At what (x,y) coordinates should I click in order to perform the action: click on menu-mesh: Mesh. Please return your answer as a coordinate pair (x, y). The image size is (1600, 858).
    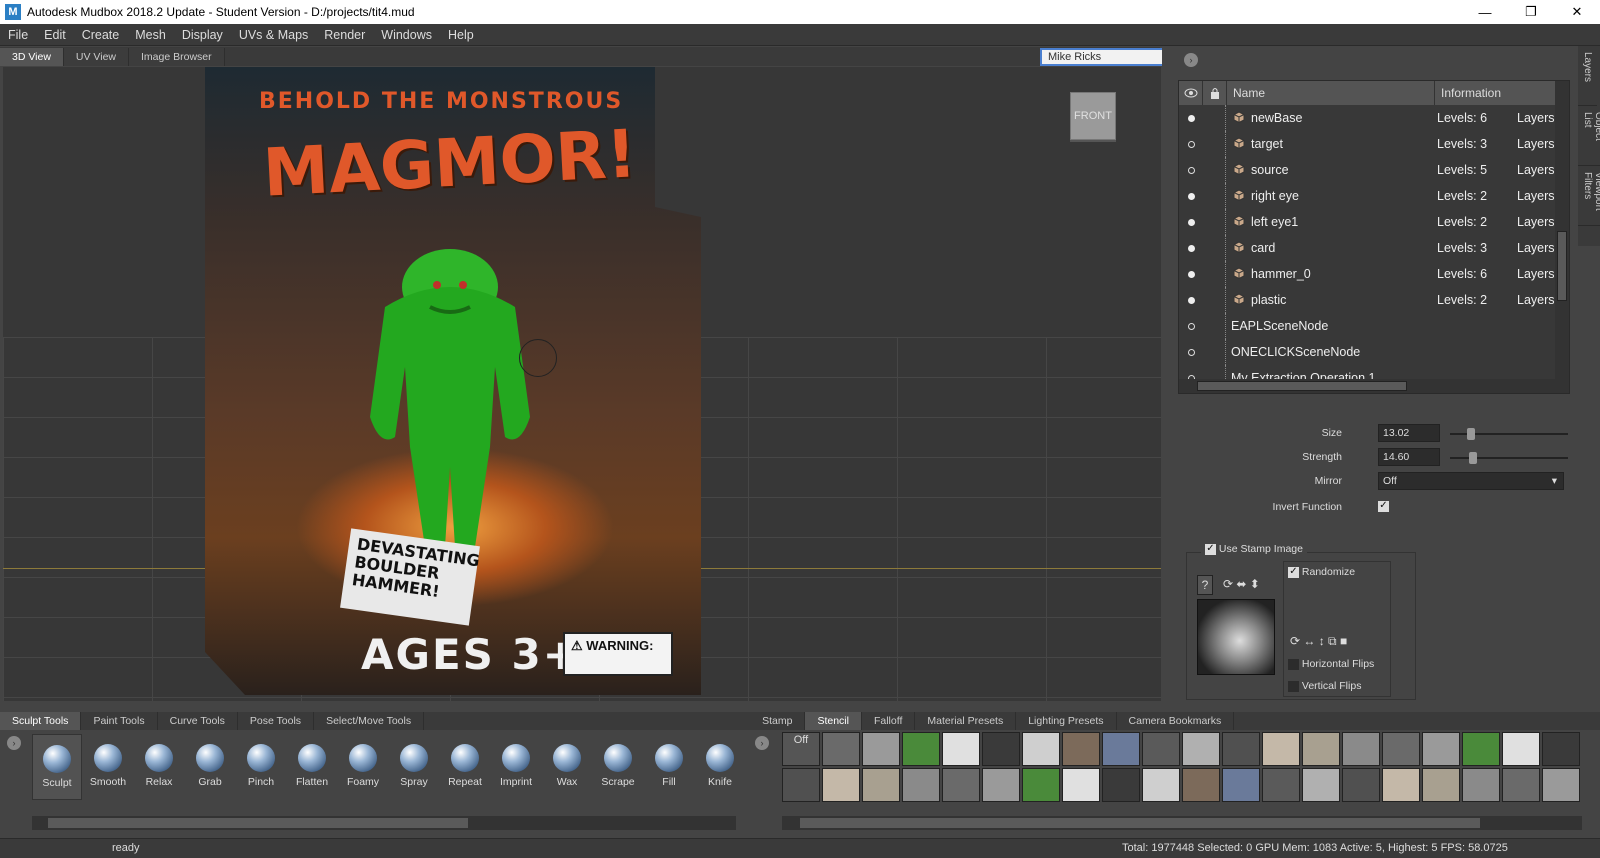
    Looking at the image, I should click on (150, 35).